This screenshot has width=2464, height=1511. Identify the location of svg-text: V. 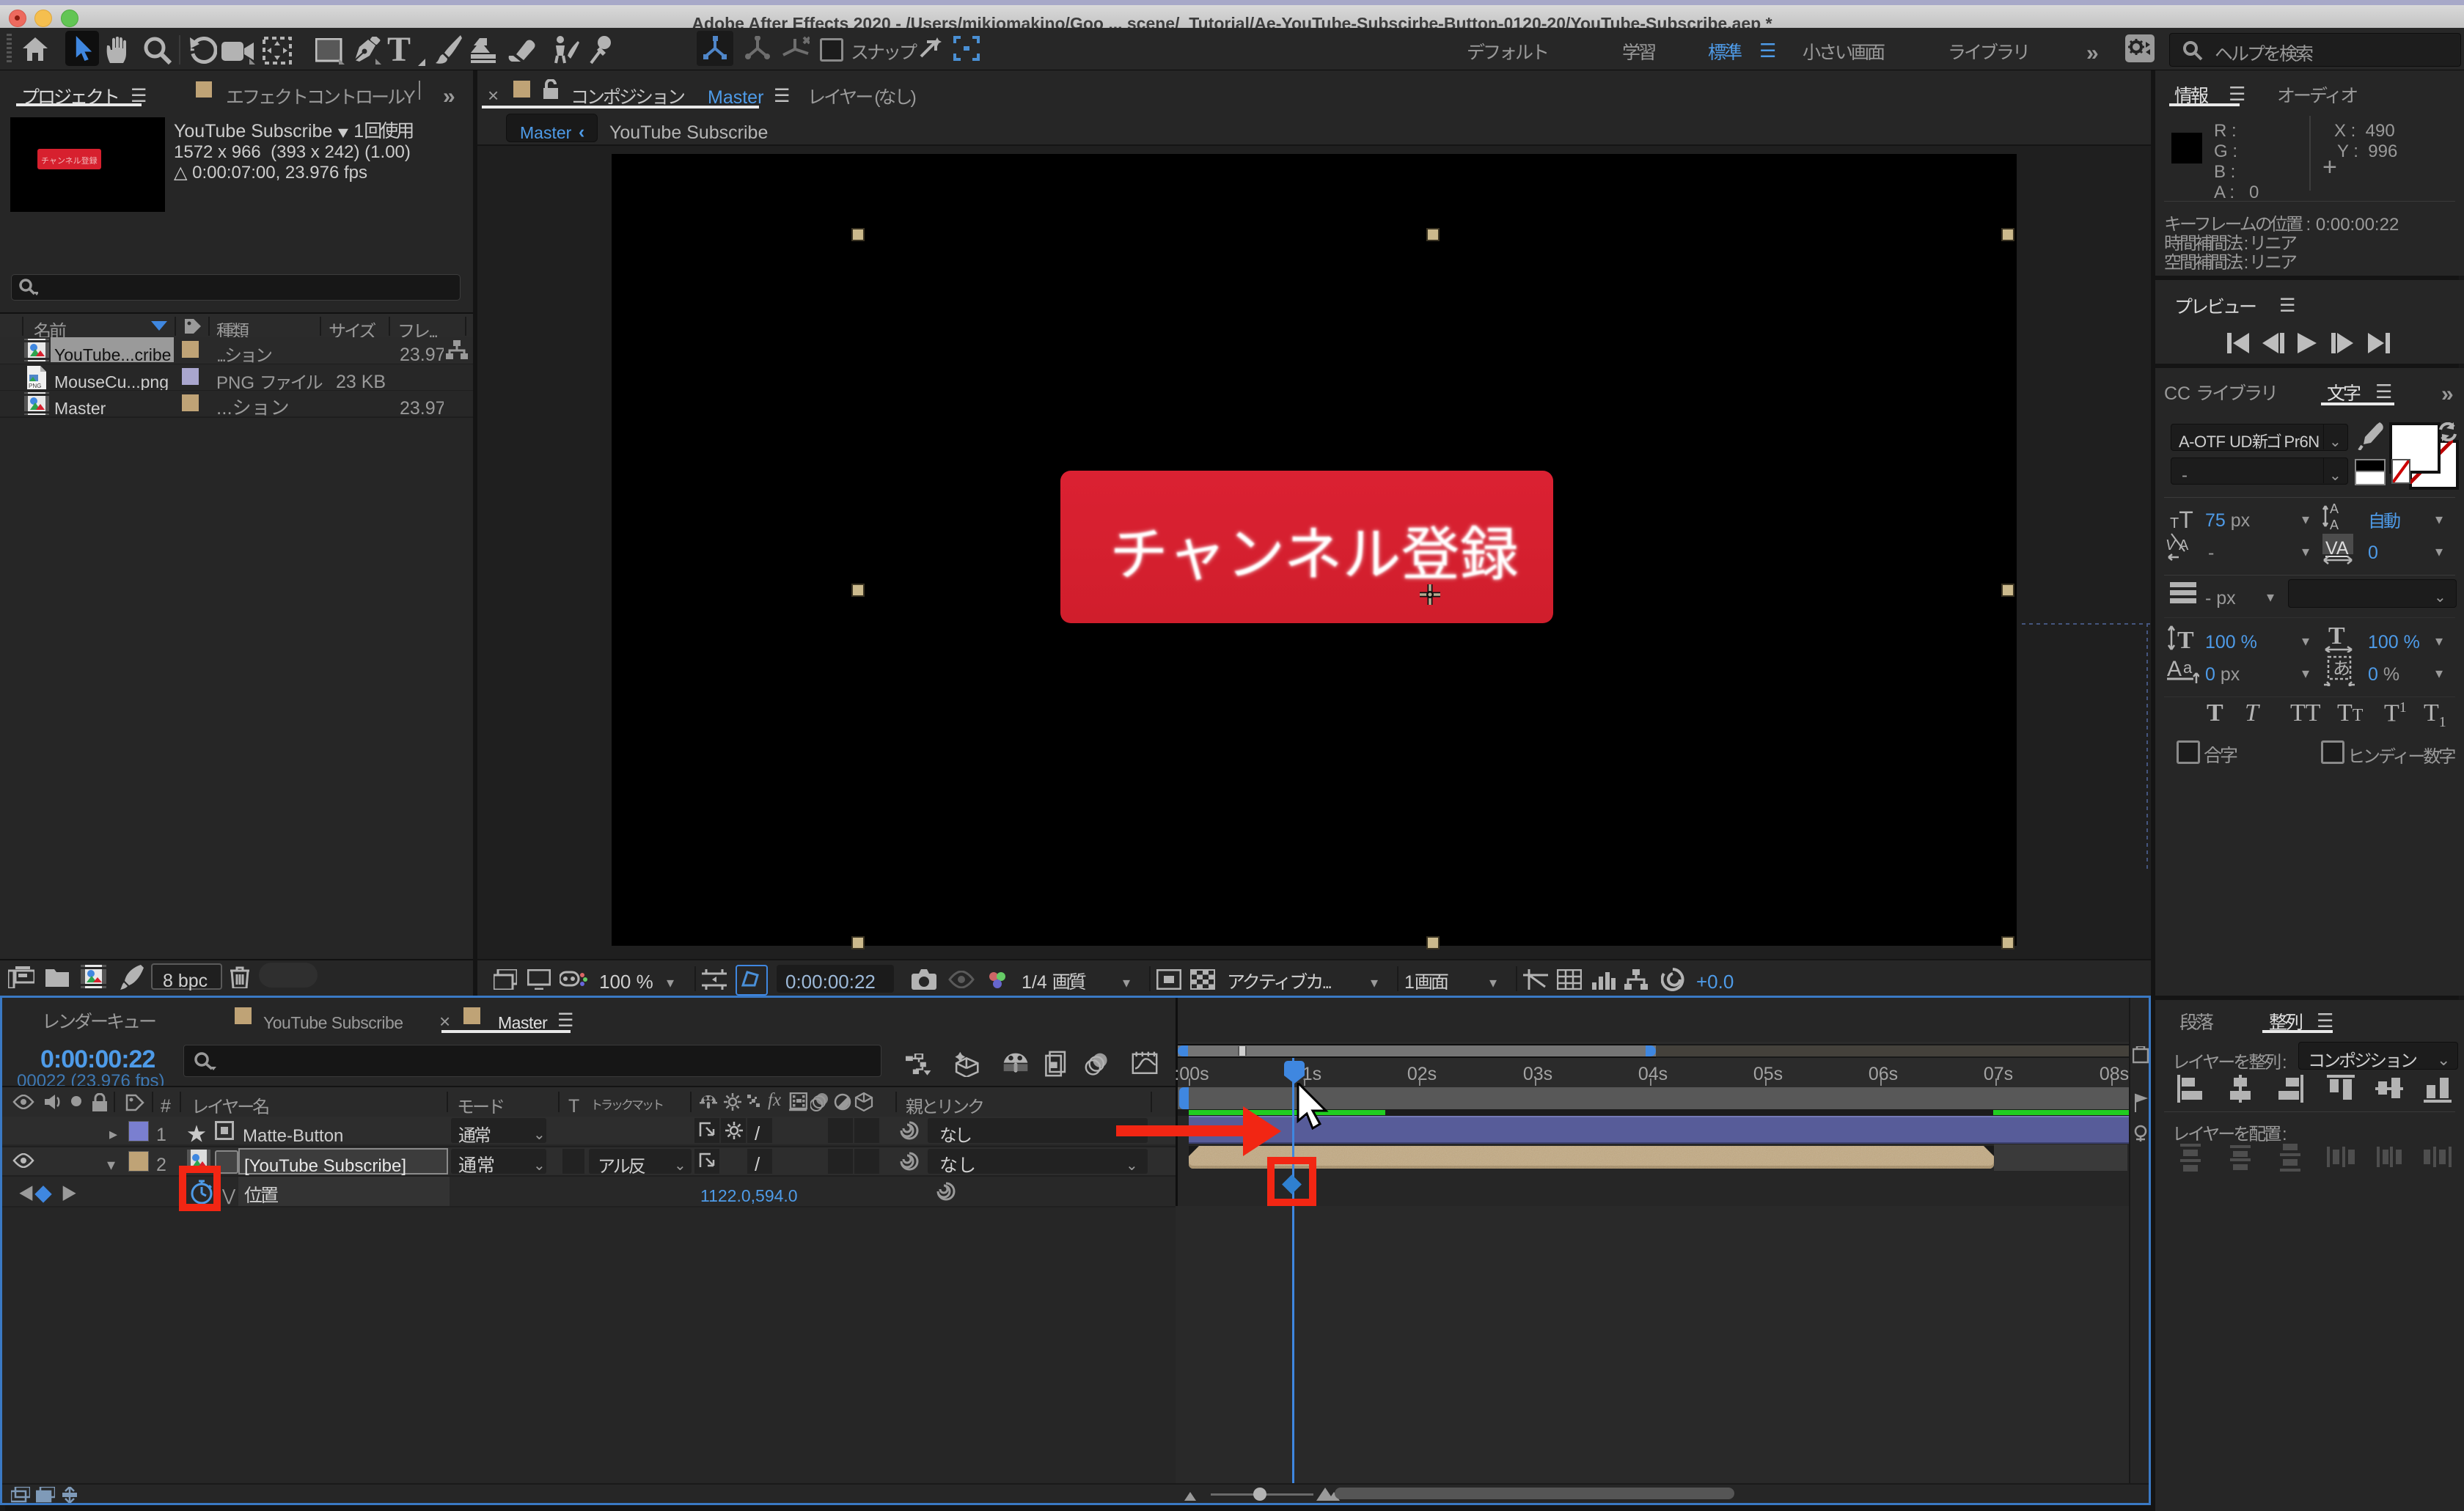
(2171, 545).